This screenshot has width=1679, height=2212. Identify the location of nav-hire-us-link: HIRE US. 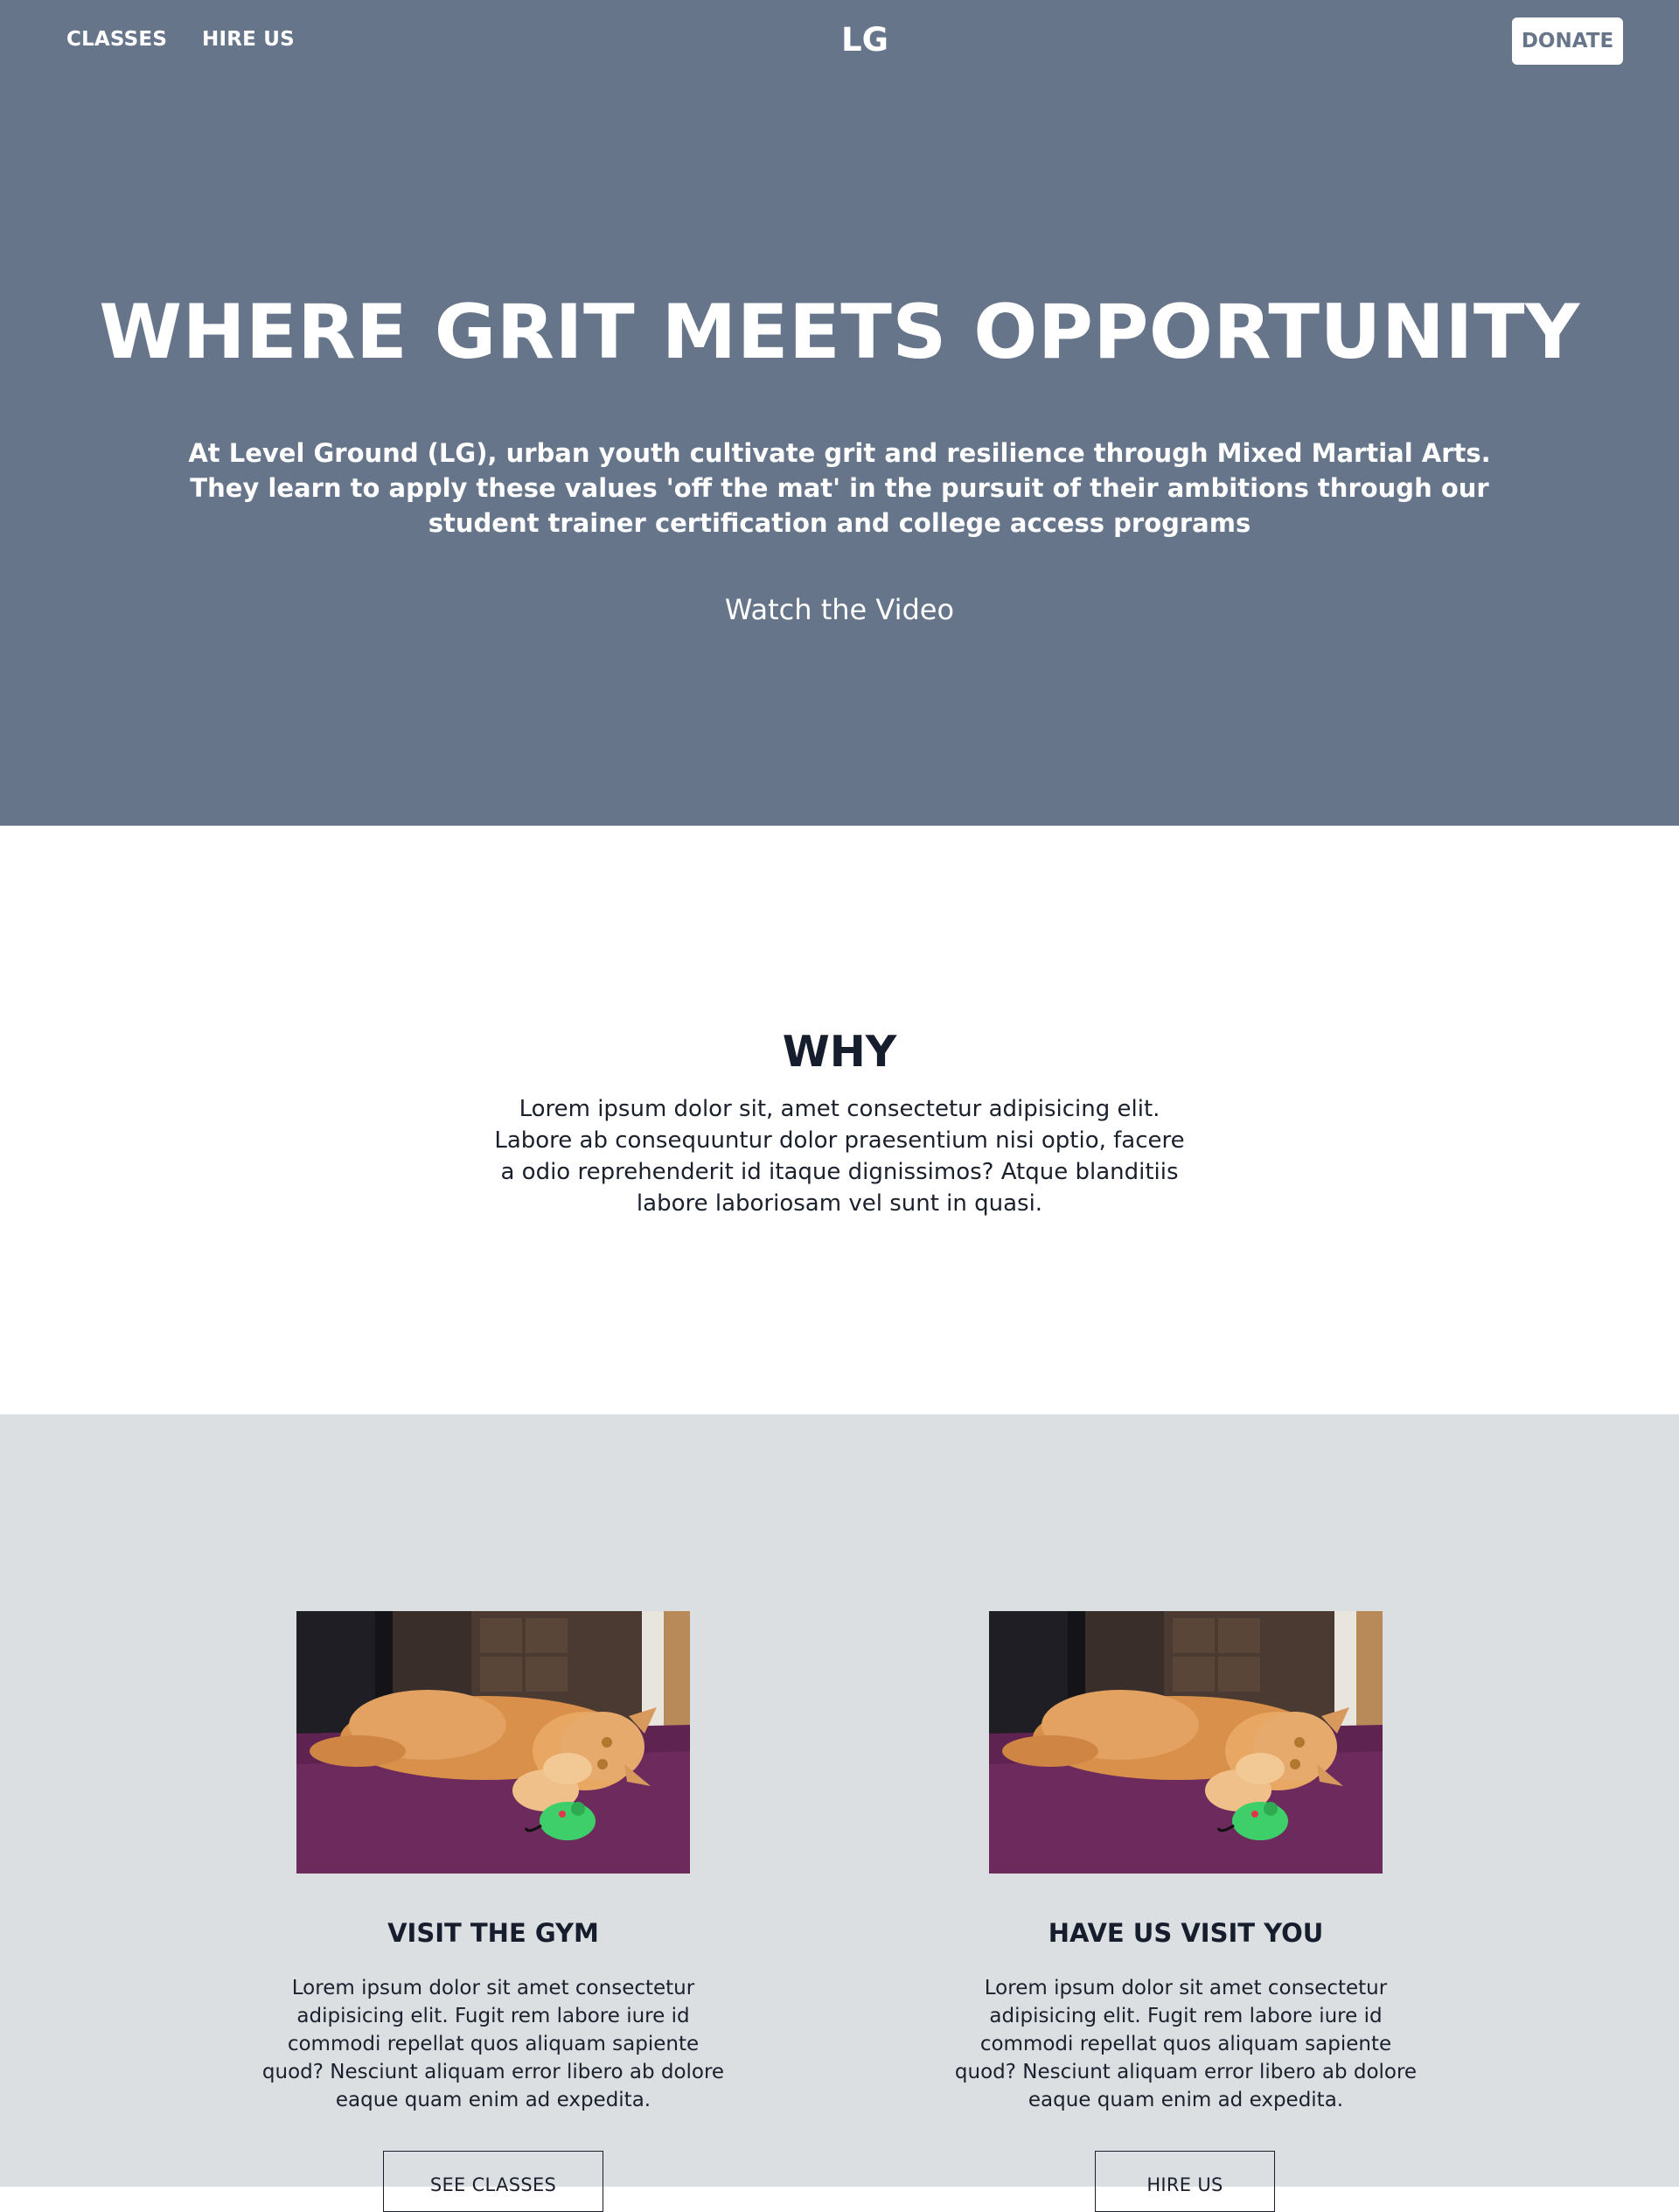
(248, 39).